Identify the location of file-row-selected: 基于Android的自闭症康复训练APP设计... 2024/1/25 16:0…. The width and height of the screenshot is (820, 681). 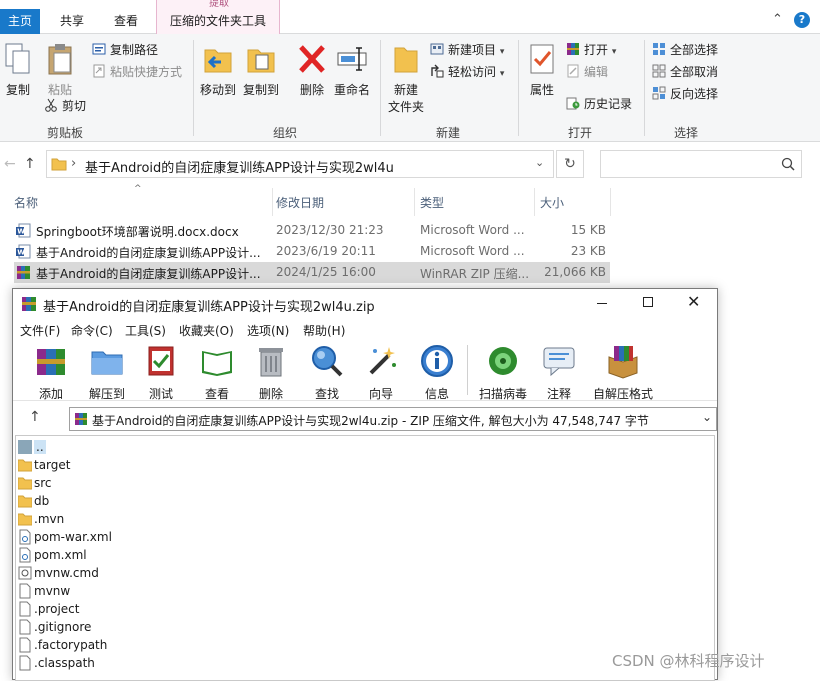
(312, 272).